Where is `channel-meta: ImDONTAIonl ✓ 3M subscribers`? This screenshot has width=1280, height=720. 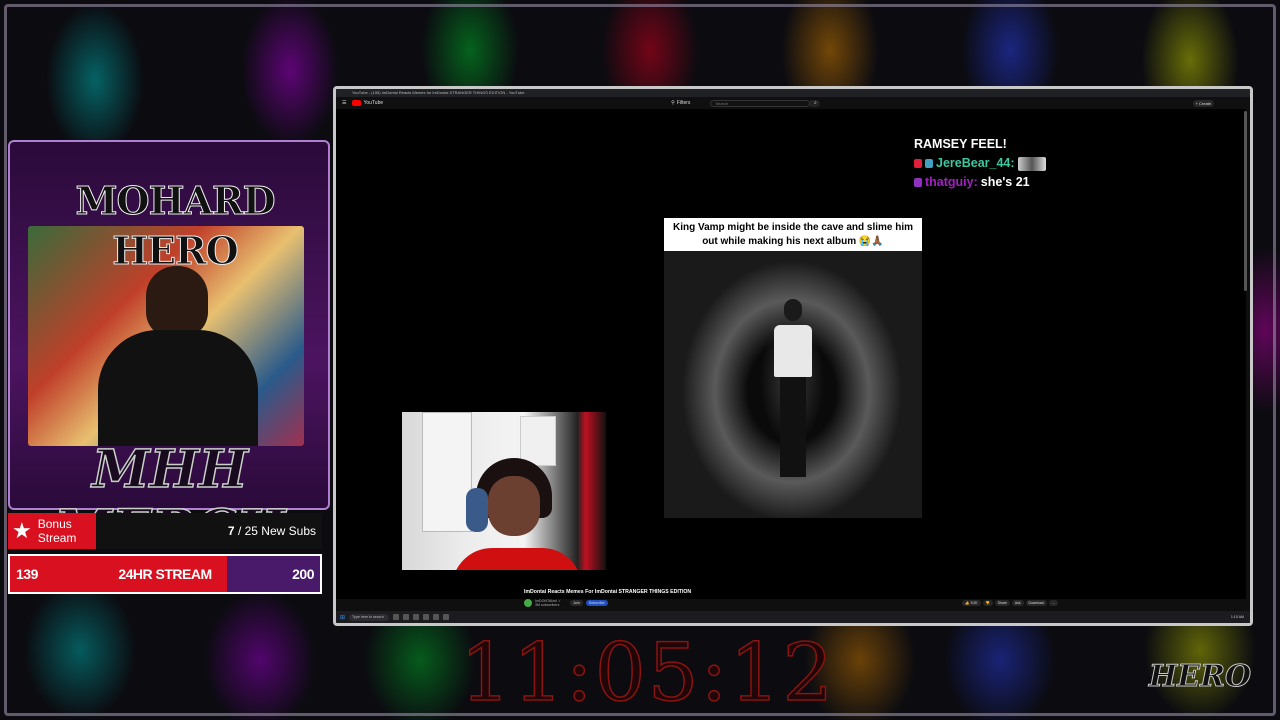
channel-meta: ImDONTAIonl ✓ 3M subscribers is located at coordinates (548, 603).